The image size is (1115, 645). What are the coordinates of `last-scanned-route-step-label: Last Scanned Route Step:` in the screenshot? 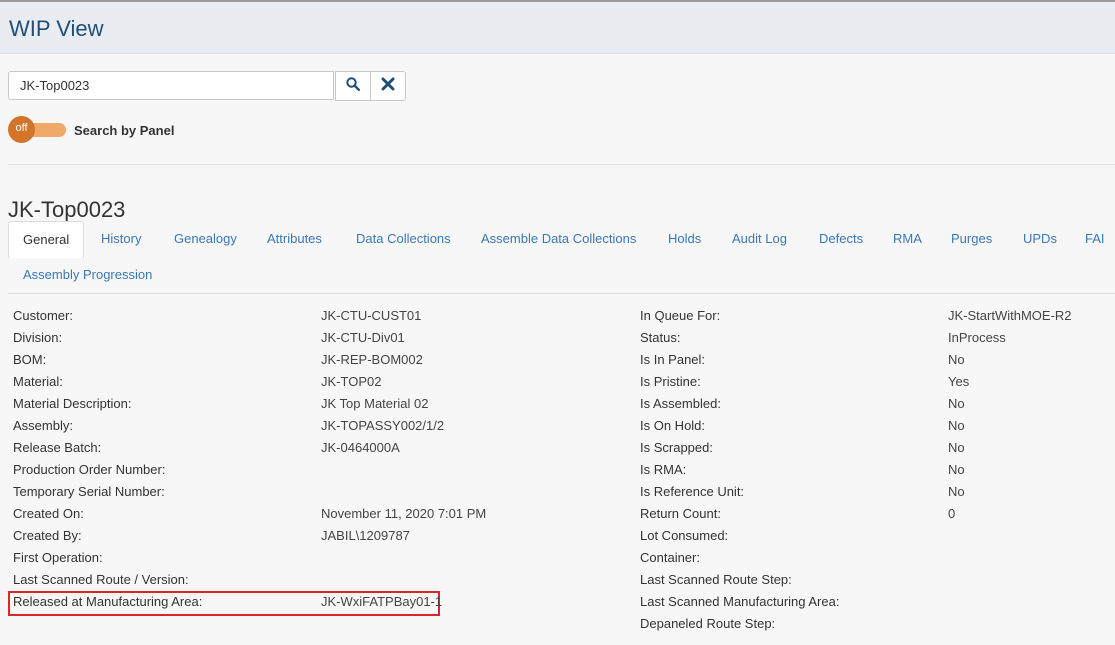 It's located at (716, 579).